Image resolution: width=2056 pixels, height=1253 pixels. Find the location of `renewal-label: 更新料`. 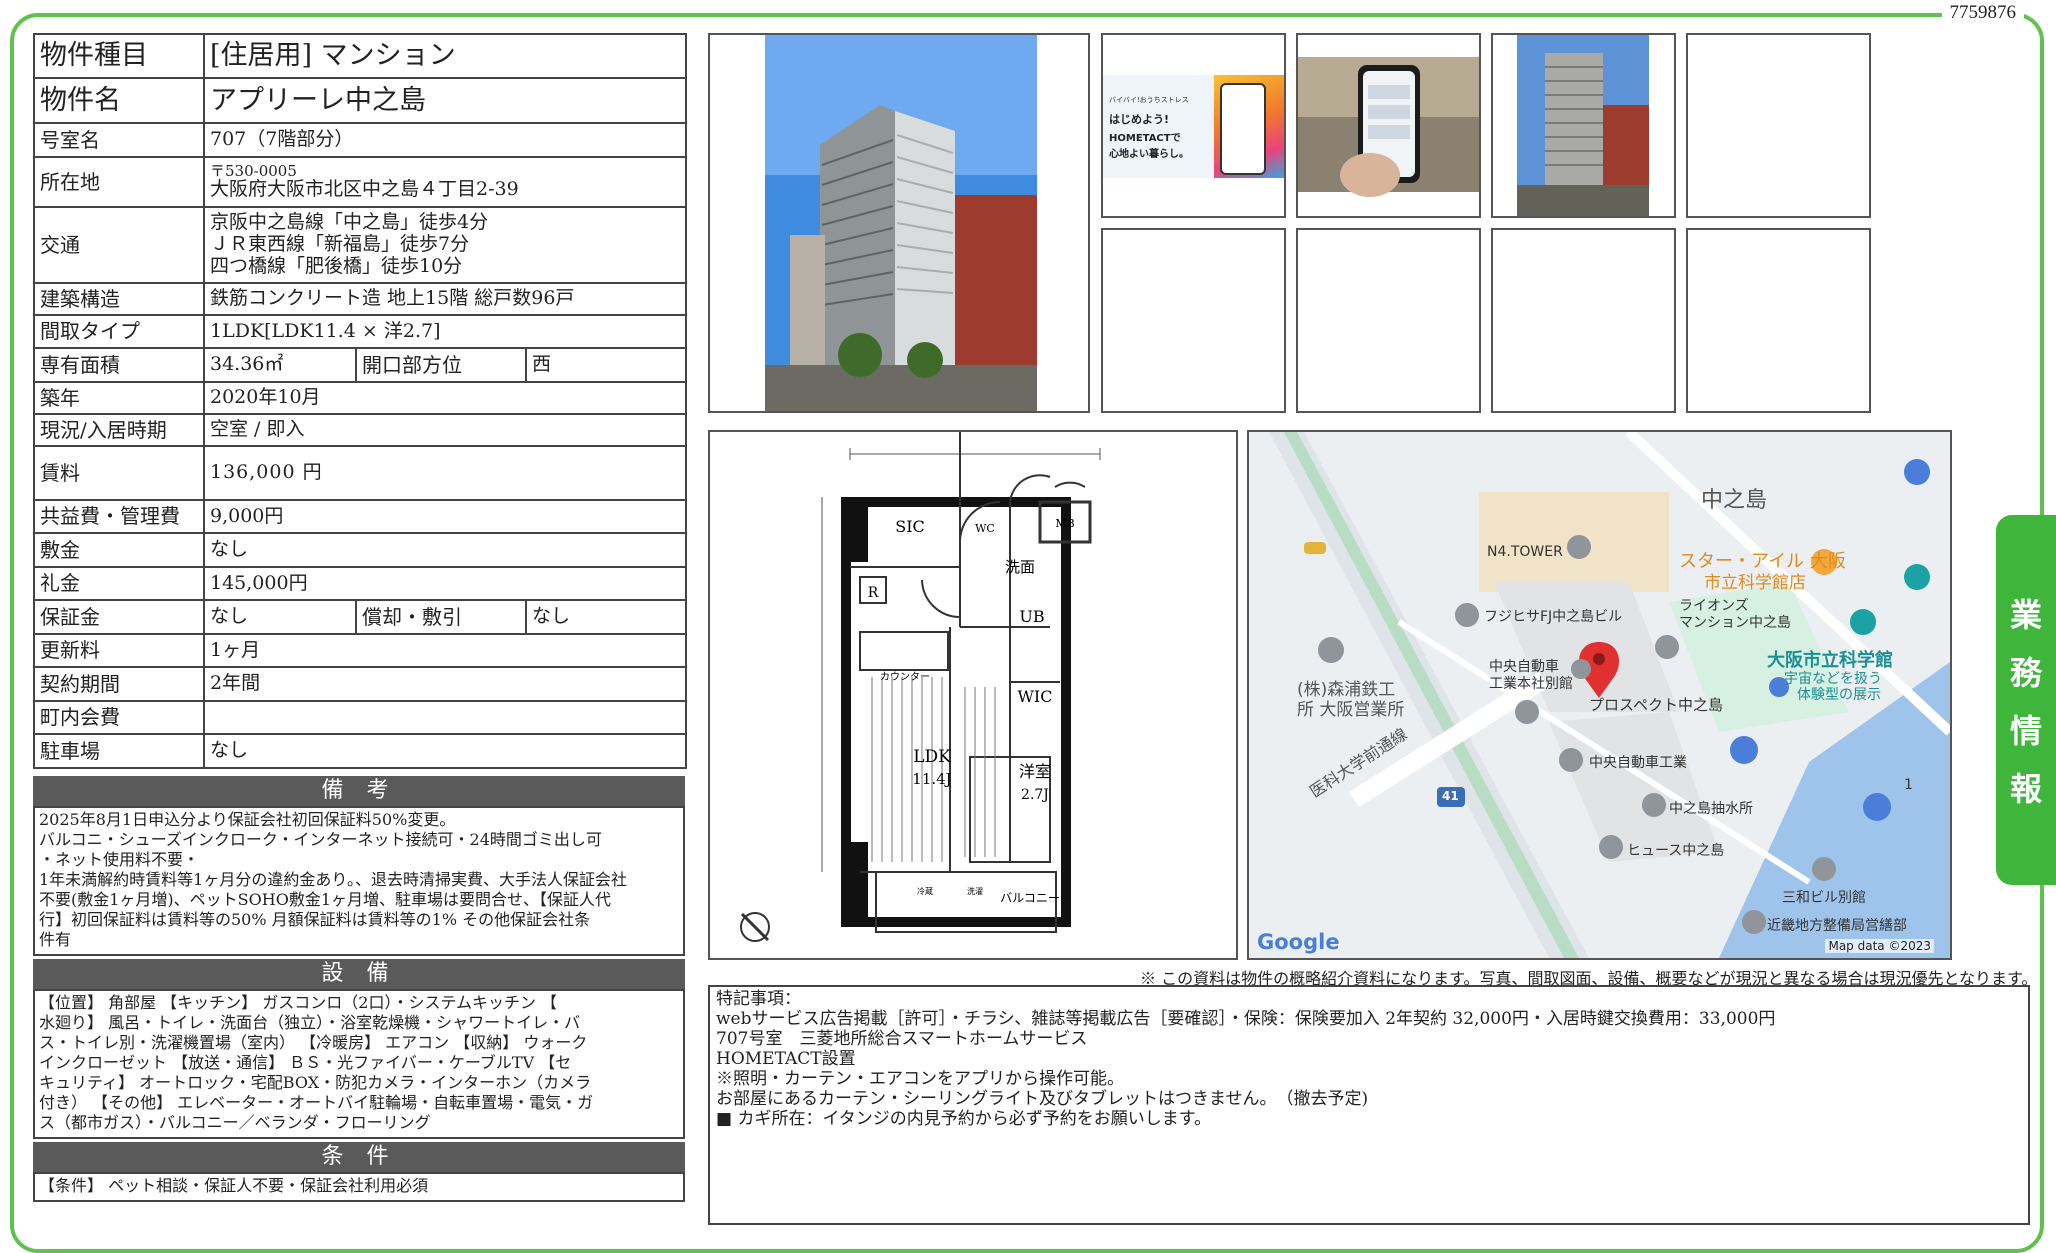

renewal-label: 更新料 is located at coordinates (119, 650).